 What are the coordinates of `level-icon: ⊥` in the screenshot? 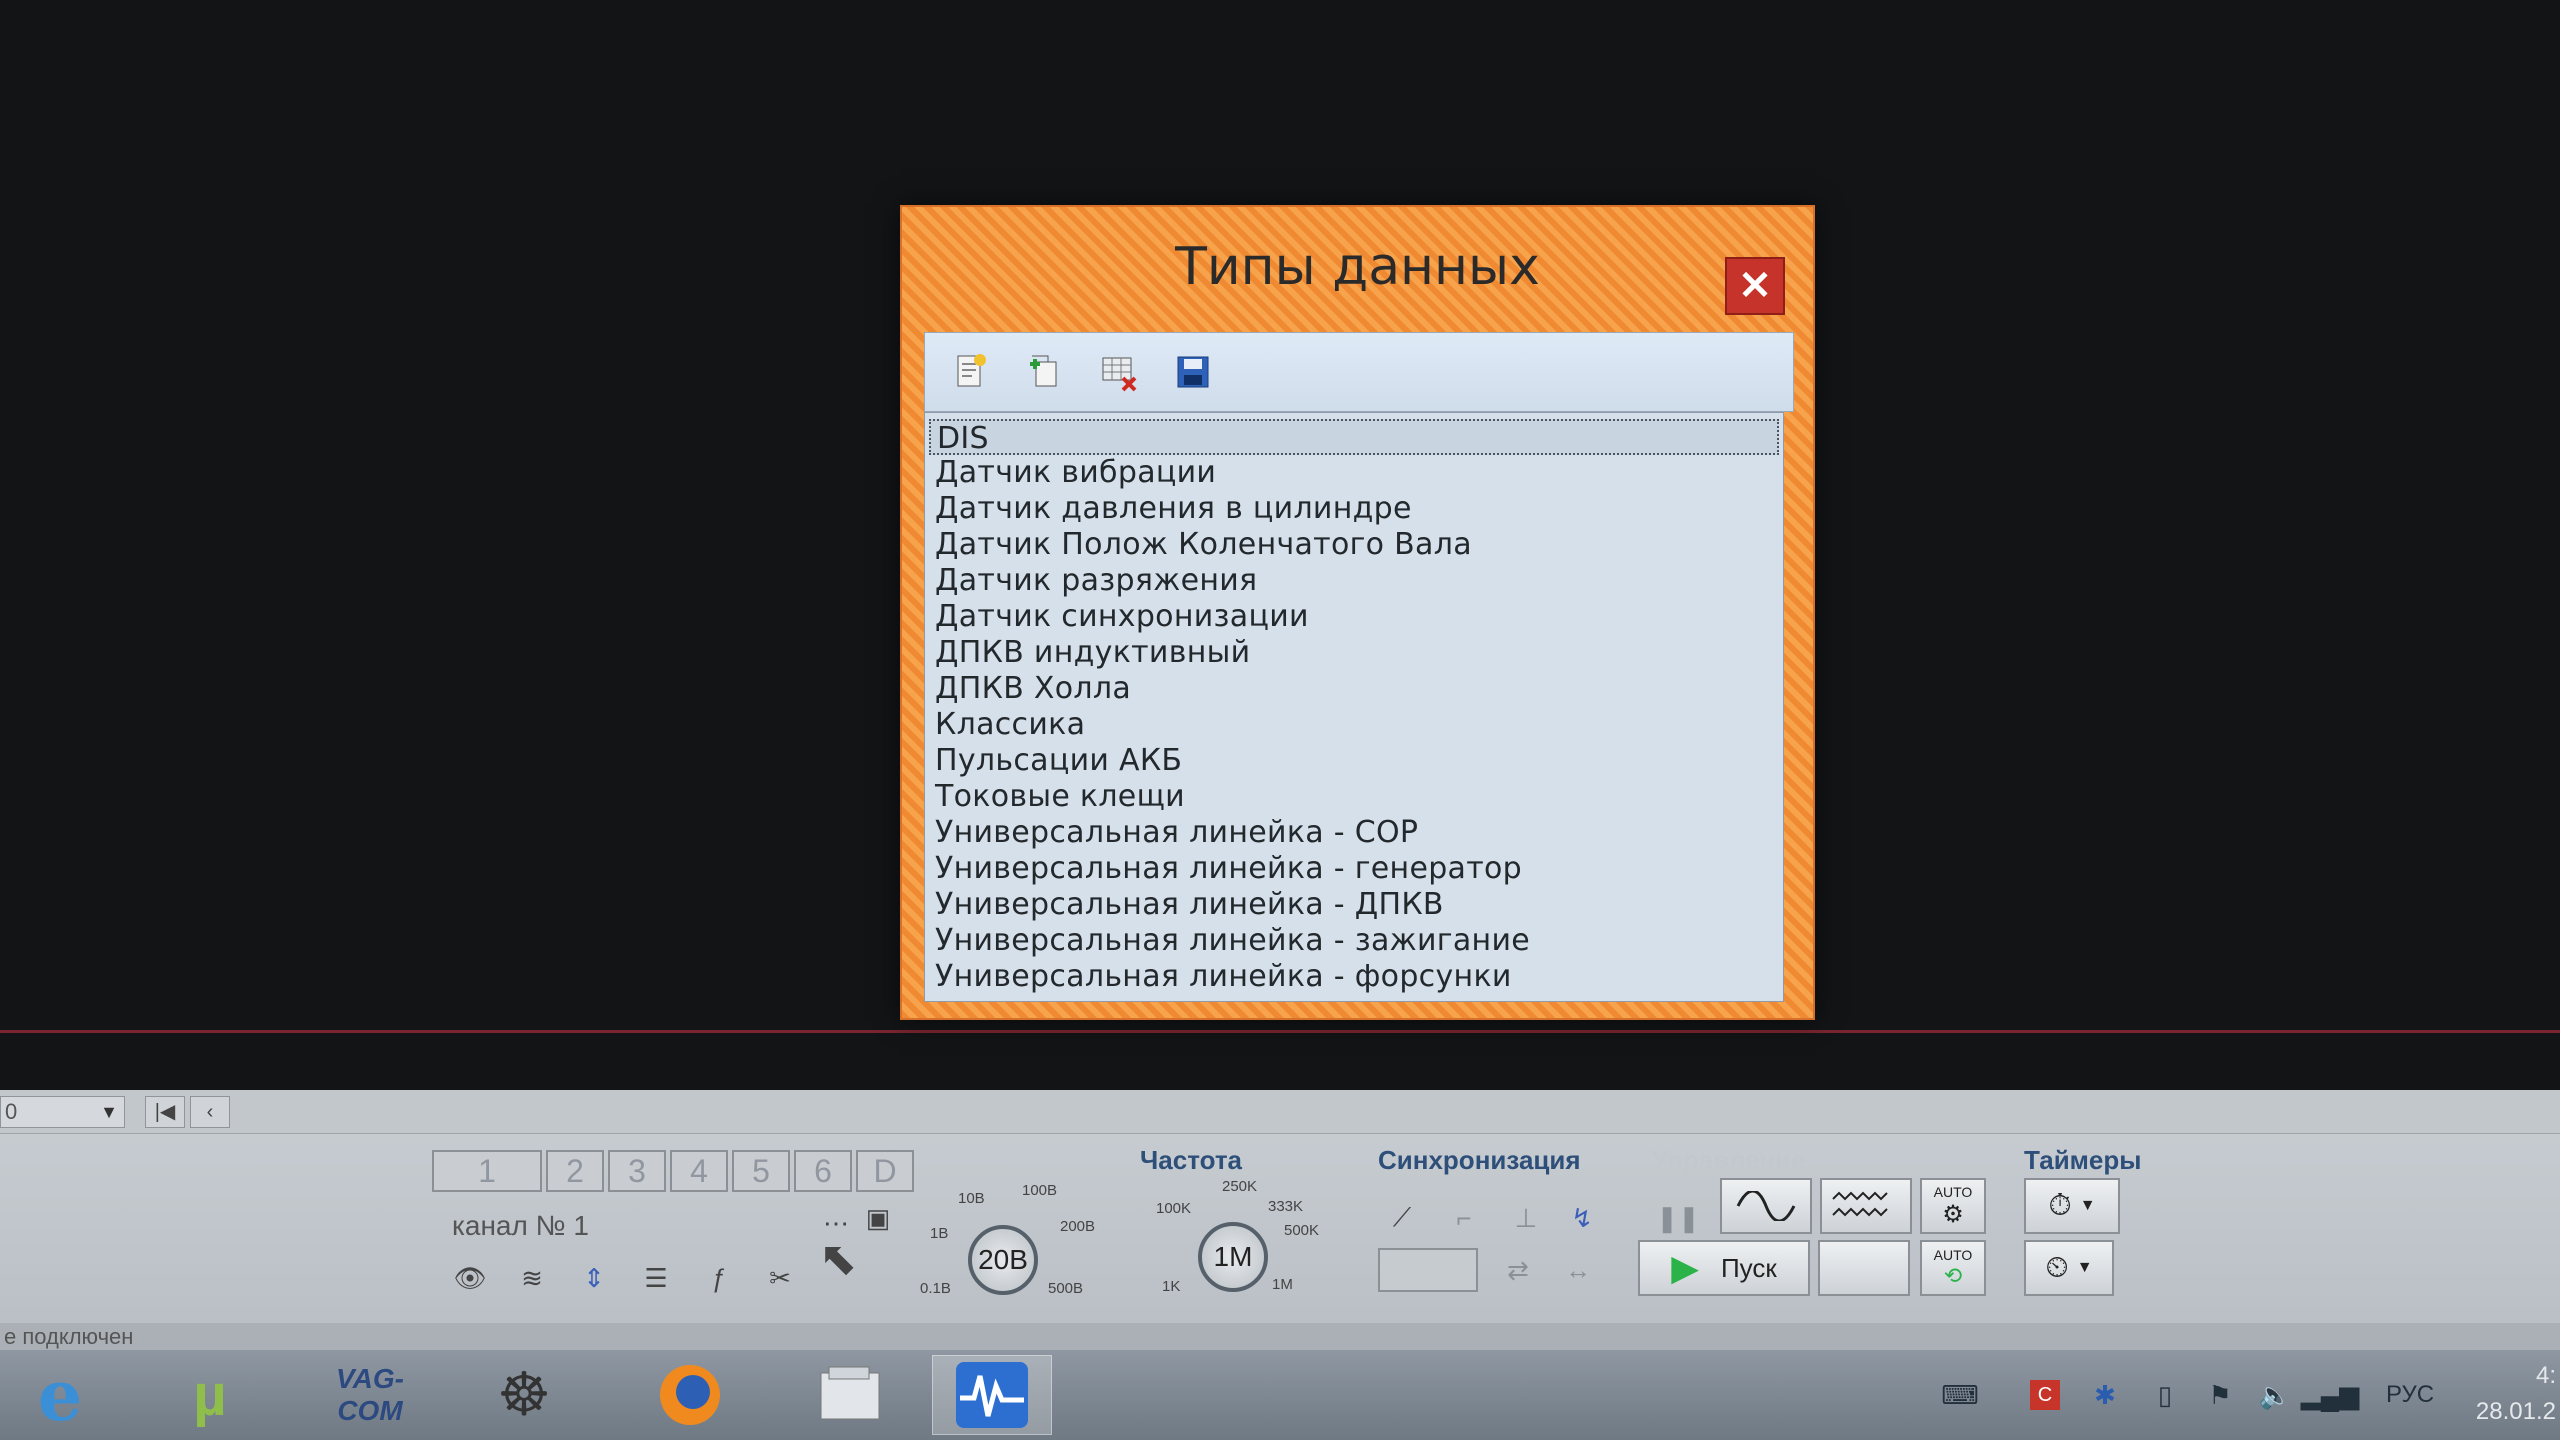 It's located at (1526, 1218).